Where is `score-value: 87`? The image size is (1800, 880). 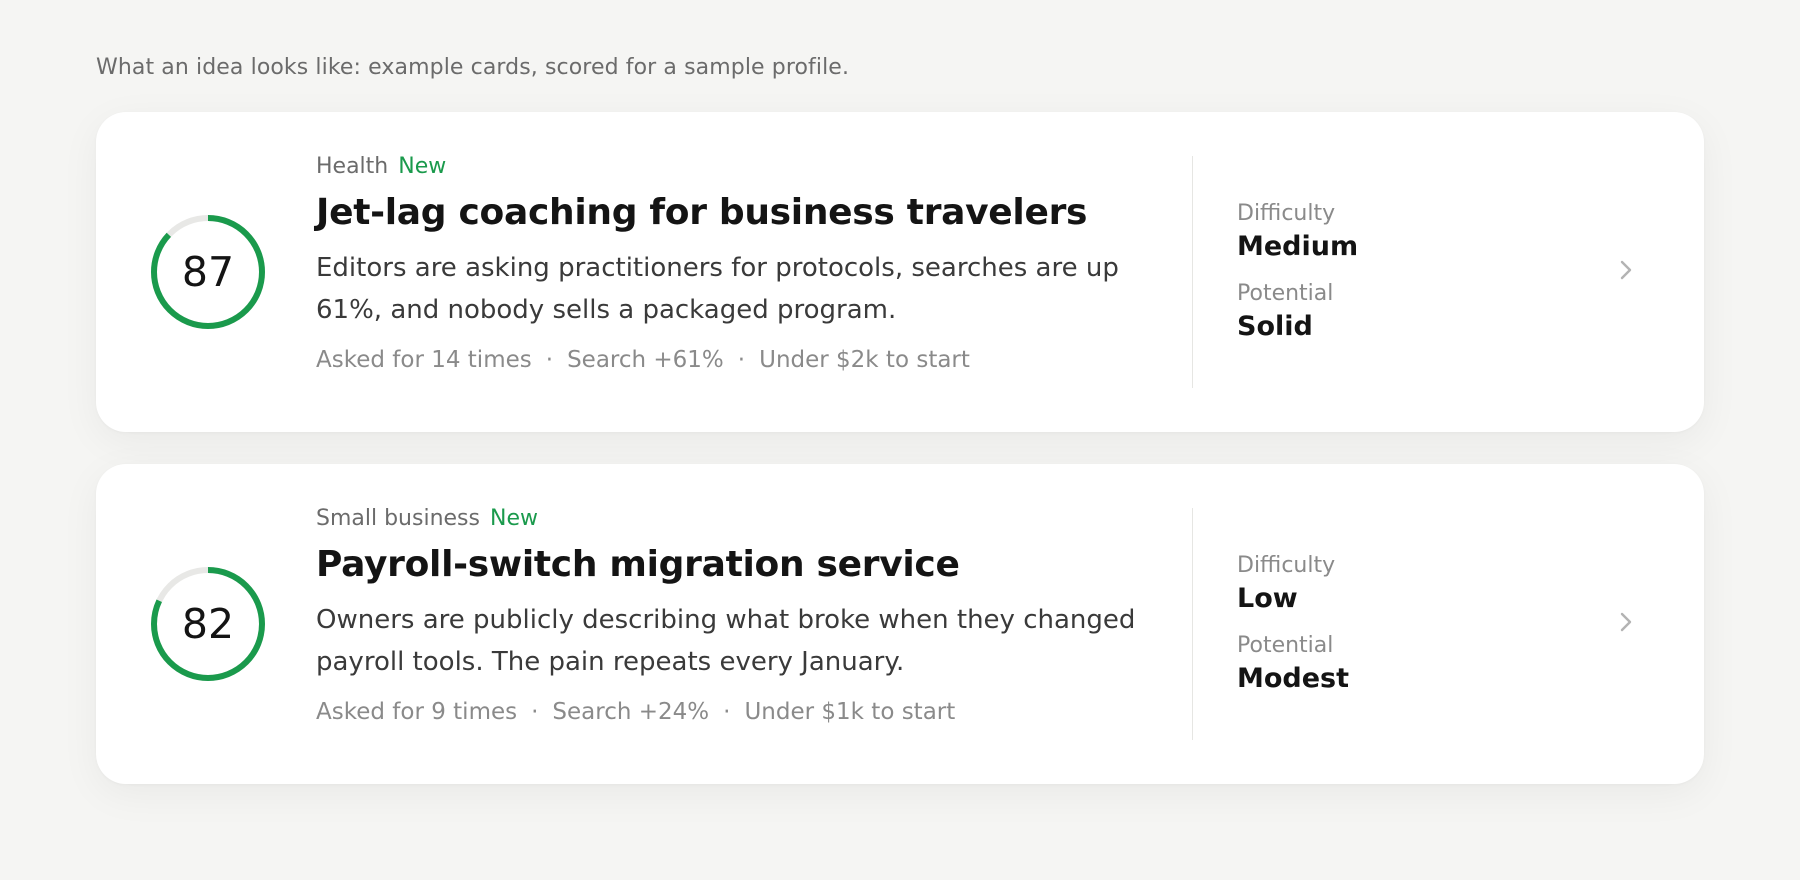
score-value: 87 is located at coordinates (208, 272).